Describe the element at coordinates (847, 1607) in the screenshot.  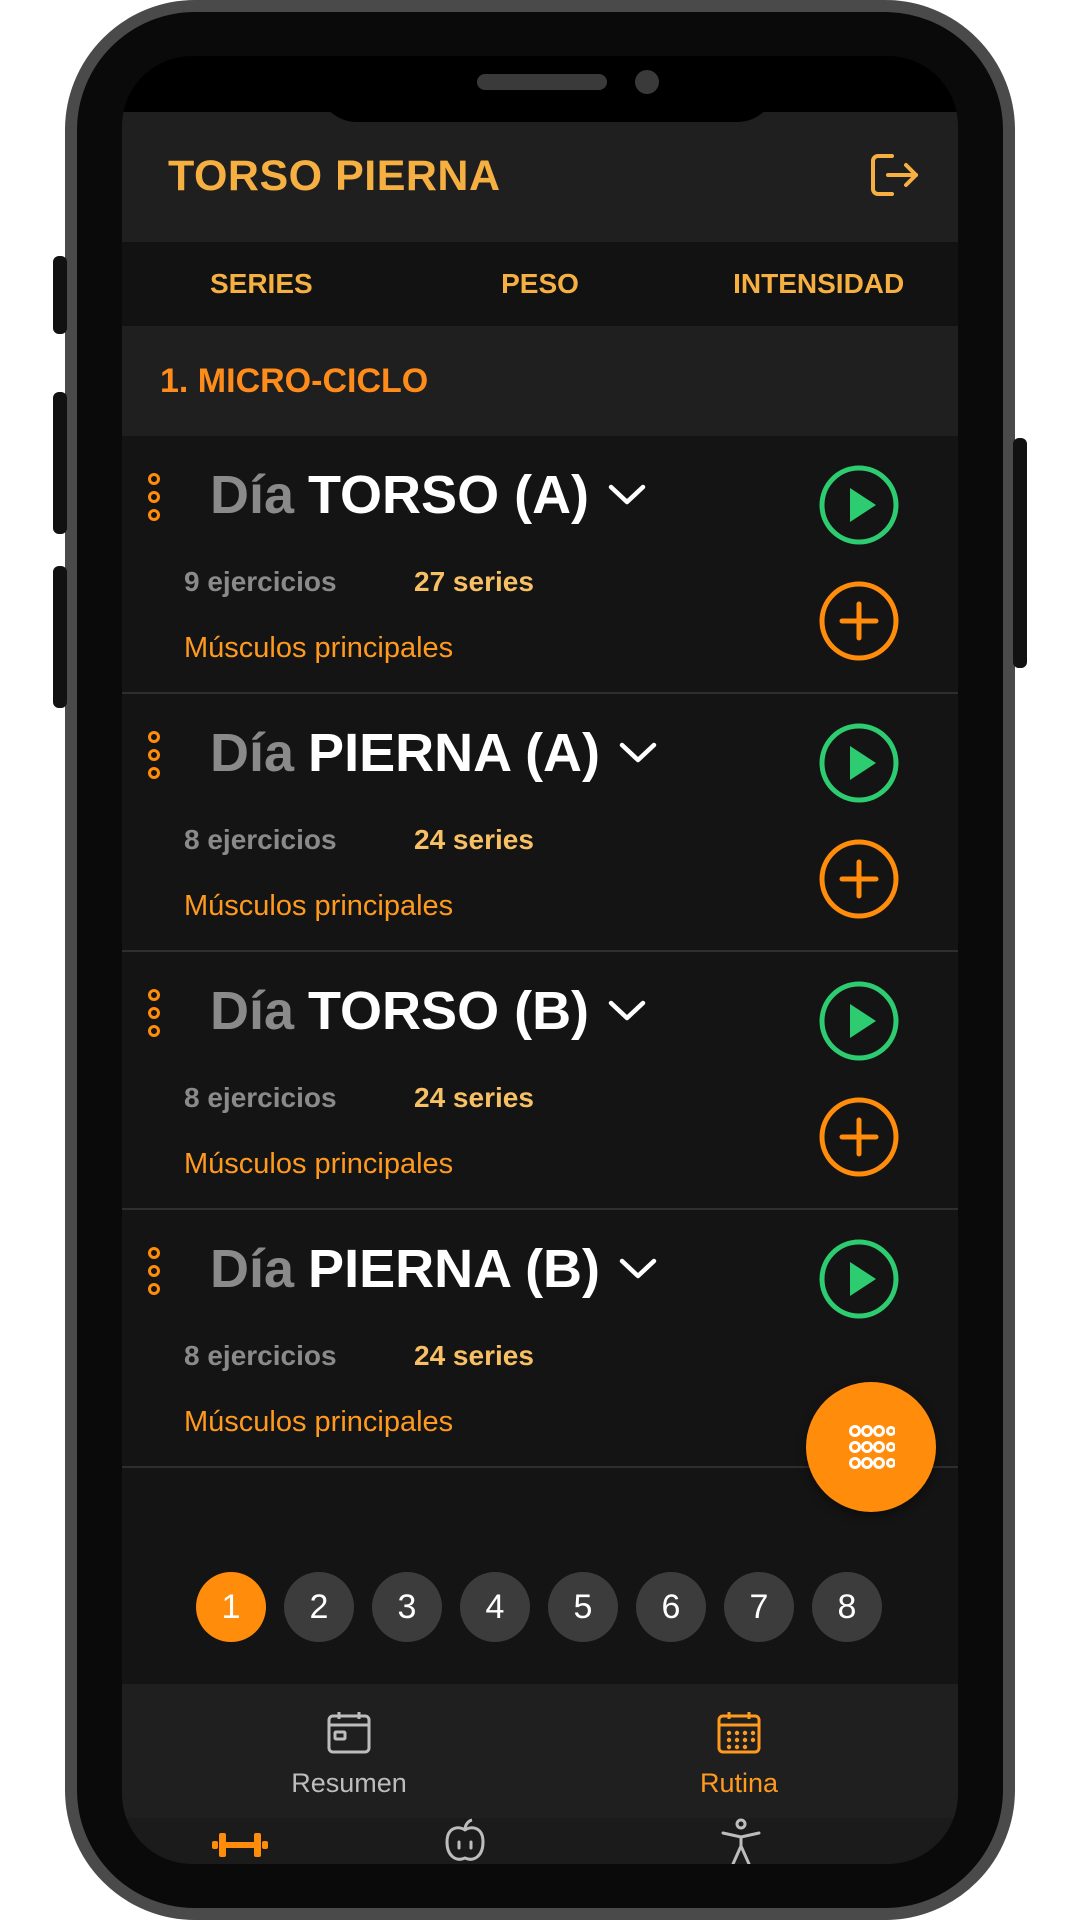
I see `page-button: 8` at that location.